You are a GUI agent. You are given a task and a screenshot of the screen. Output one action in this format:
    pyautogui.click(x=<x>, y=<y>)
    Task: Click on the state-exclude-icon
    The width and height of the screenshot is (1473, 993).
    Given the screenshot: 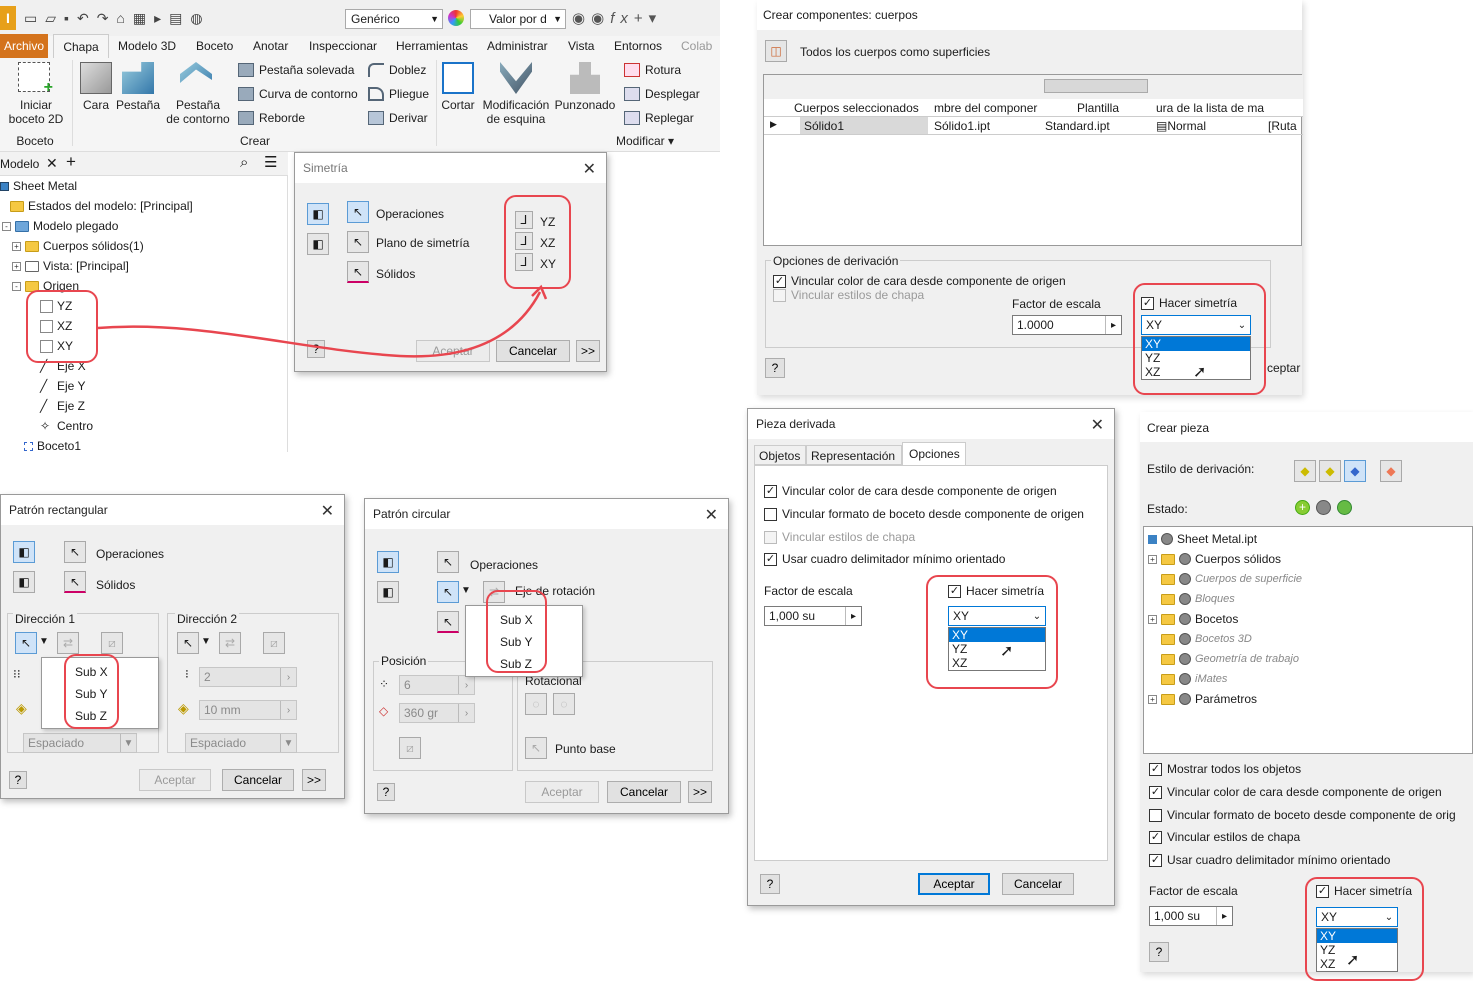 What is the action you would take?
    pyautogui.click(x=1323, y=507)
    